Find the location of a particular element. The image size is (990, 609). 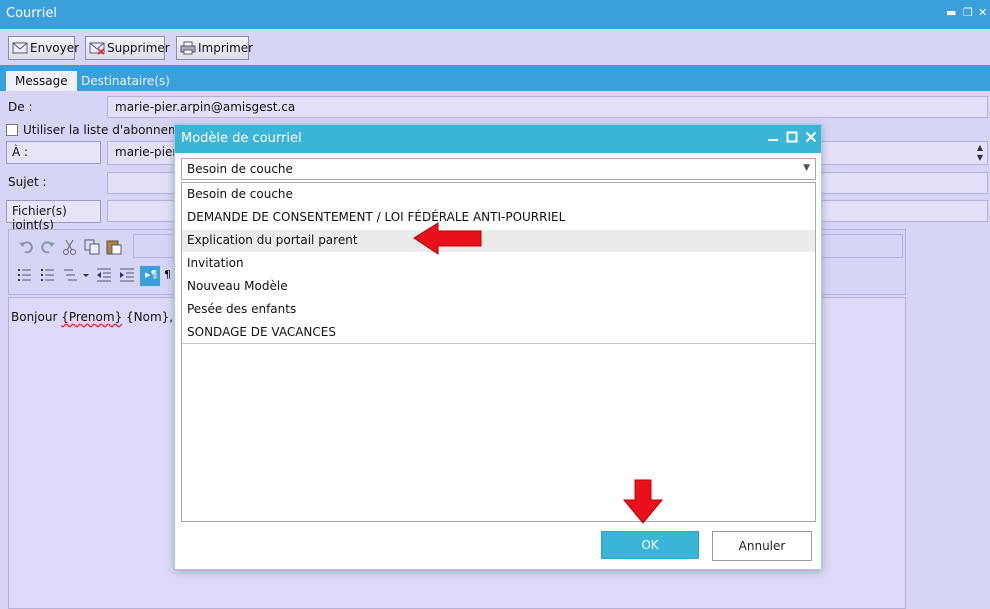

delete-label: Supprimer is located at coordinates (138, 48).